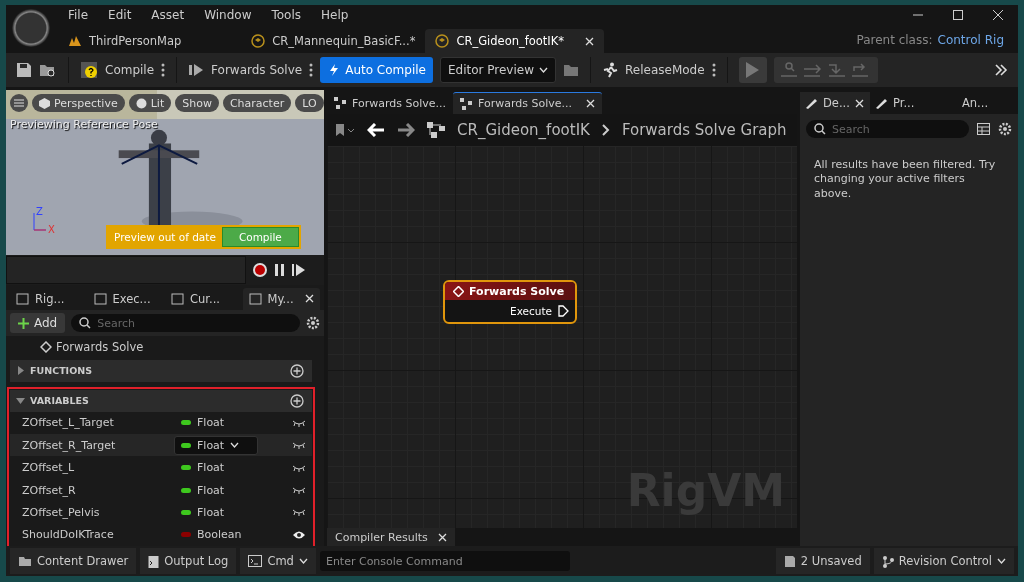 This screenshot has width=1024, height=582. What do you see at coordinates (31, 28) in the screenshot?
I see `engine-logo-icon` at bounding box center [31, 28].